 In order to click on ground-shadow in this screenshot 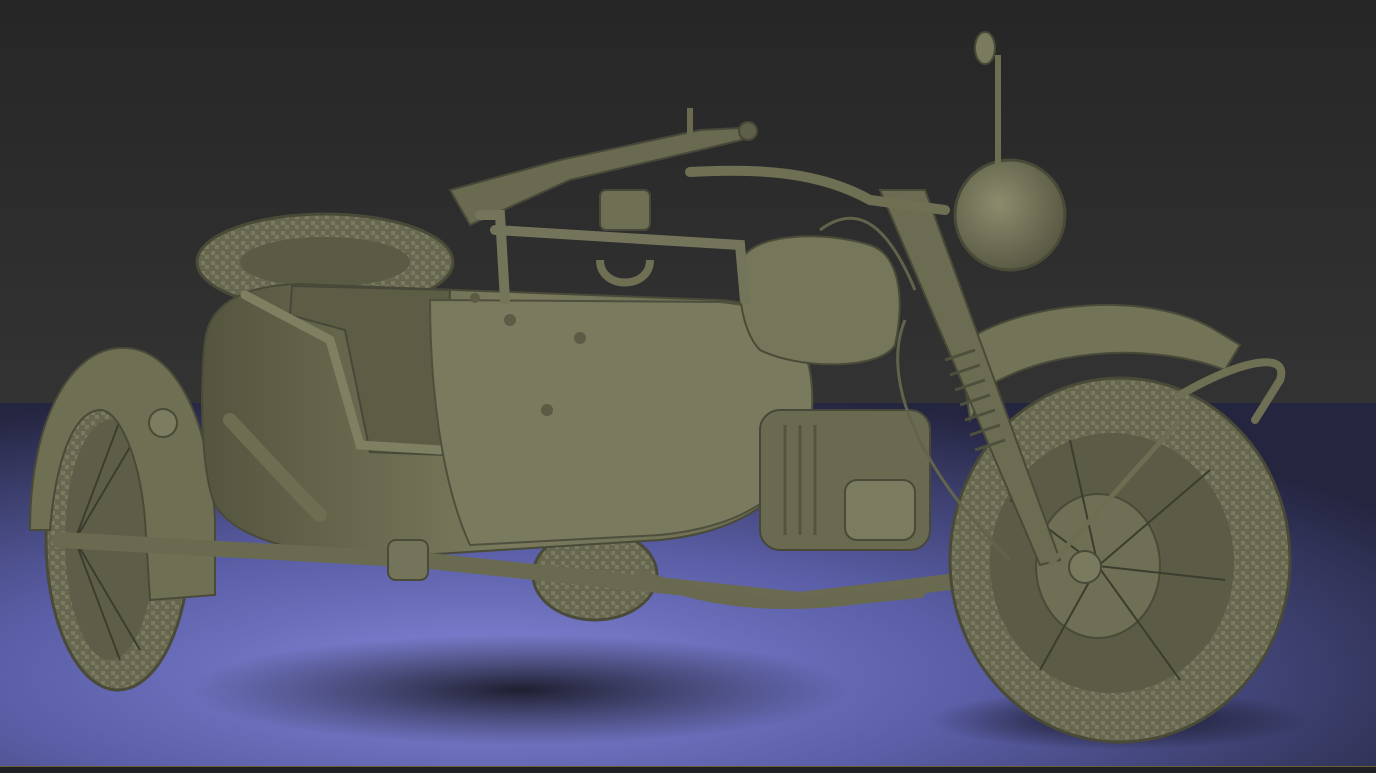, I will do `click(520, 690)`.